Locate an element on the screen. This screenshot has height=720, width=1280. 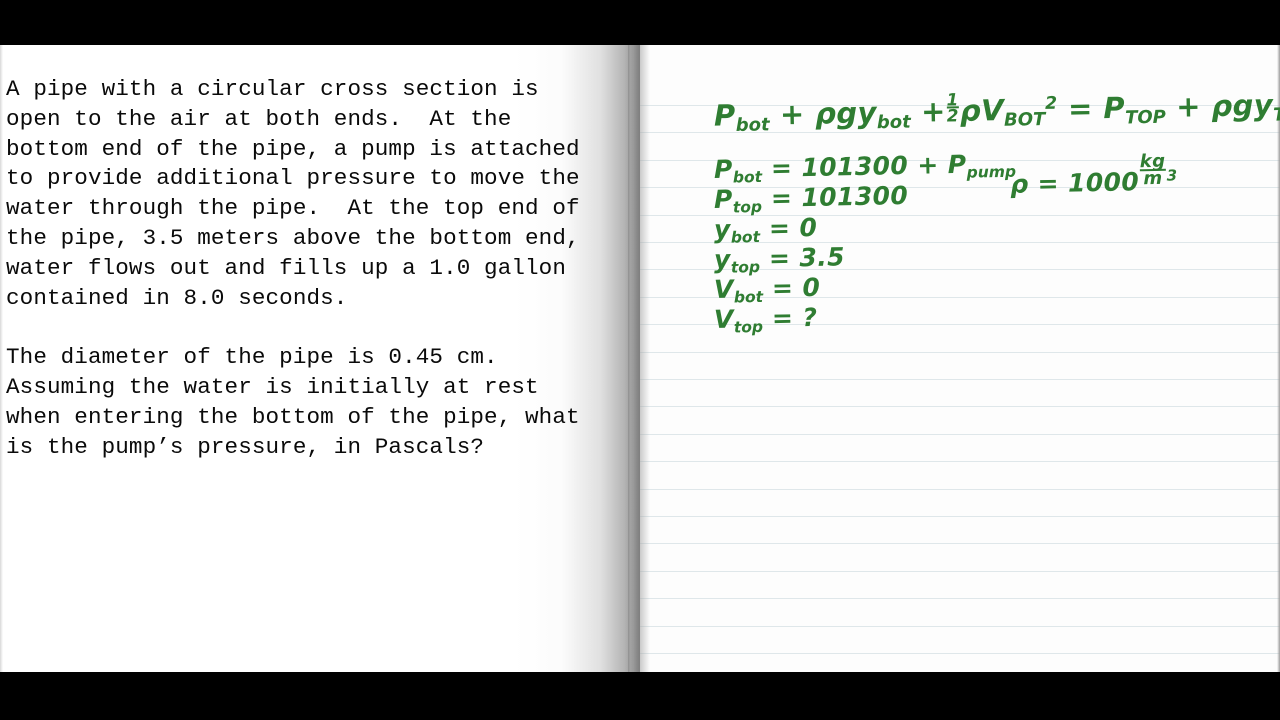
given-3-eq: = is located at coordinates (779, 258).